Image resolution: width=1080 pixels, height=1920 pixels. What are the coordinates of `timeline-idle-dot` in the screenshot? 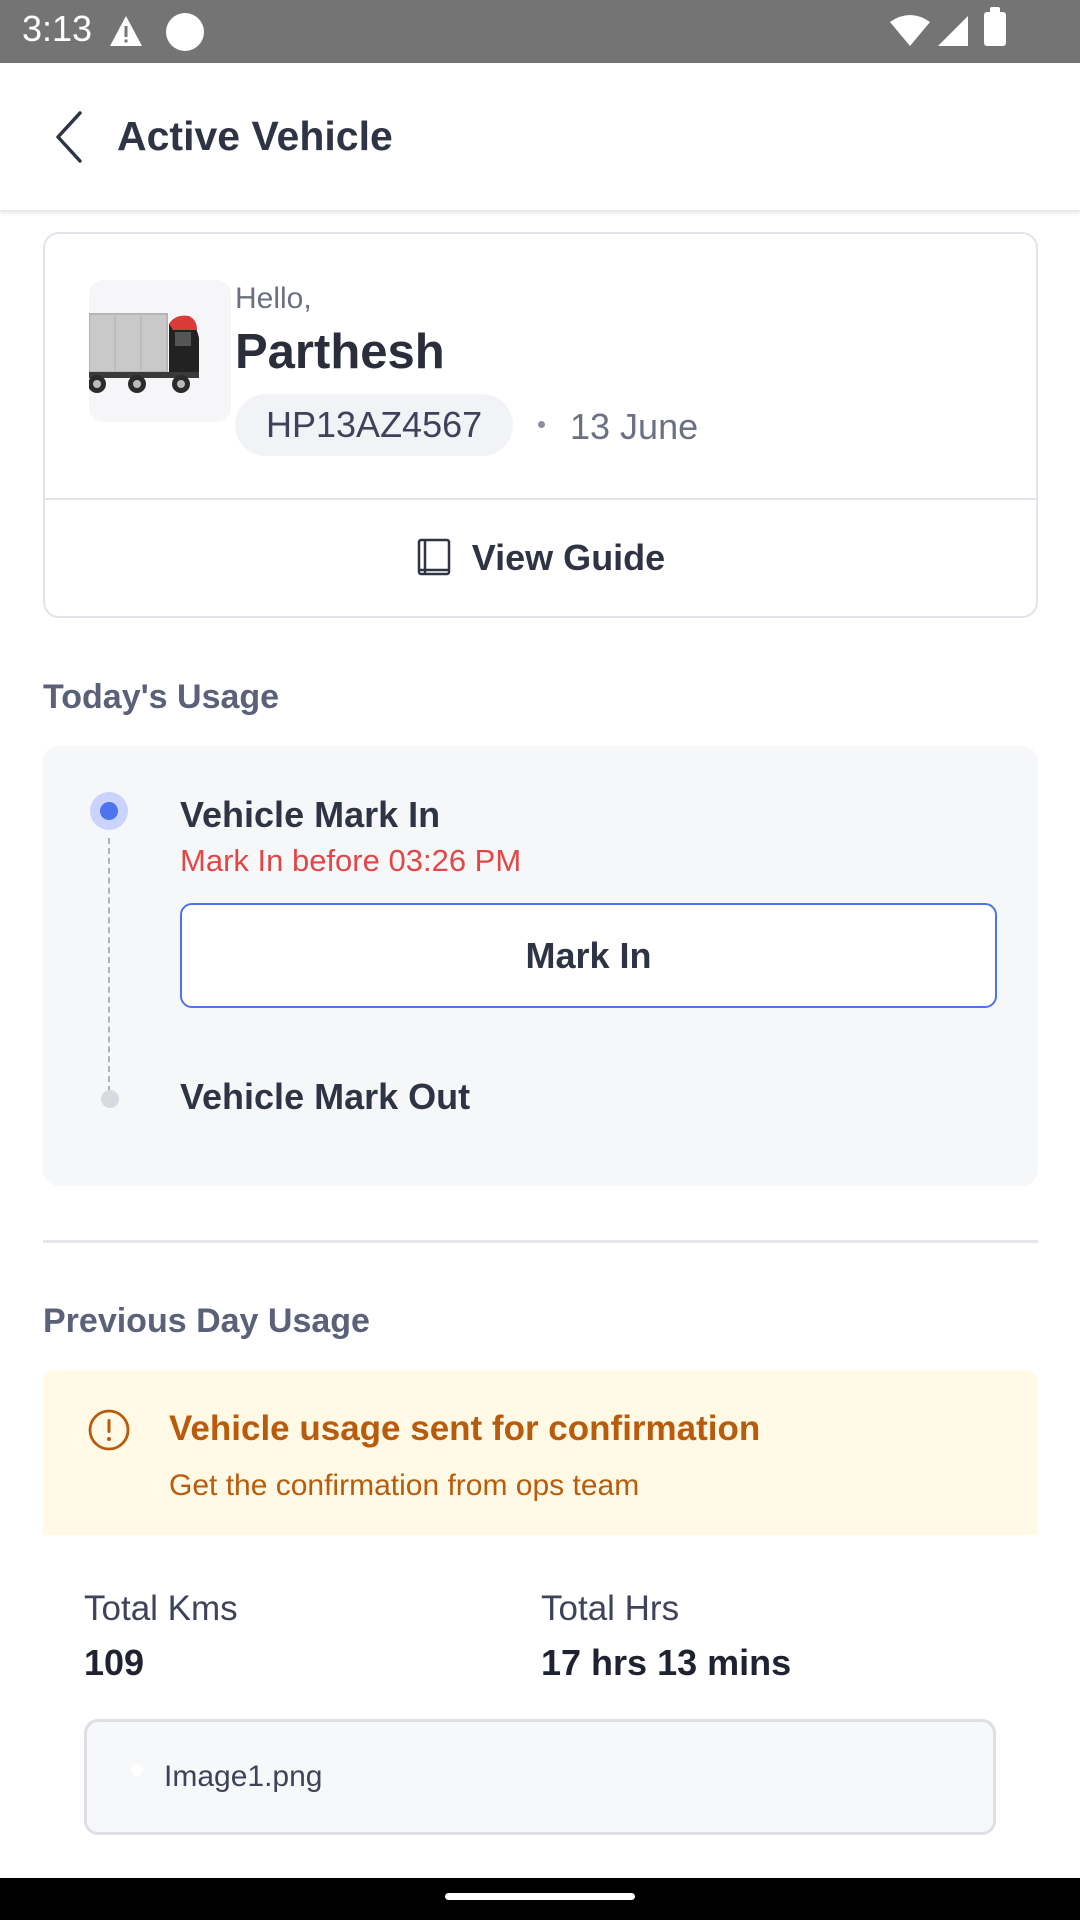 It's located at (110, 1099).